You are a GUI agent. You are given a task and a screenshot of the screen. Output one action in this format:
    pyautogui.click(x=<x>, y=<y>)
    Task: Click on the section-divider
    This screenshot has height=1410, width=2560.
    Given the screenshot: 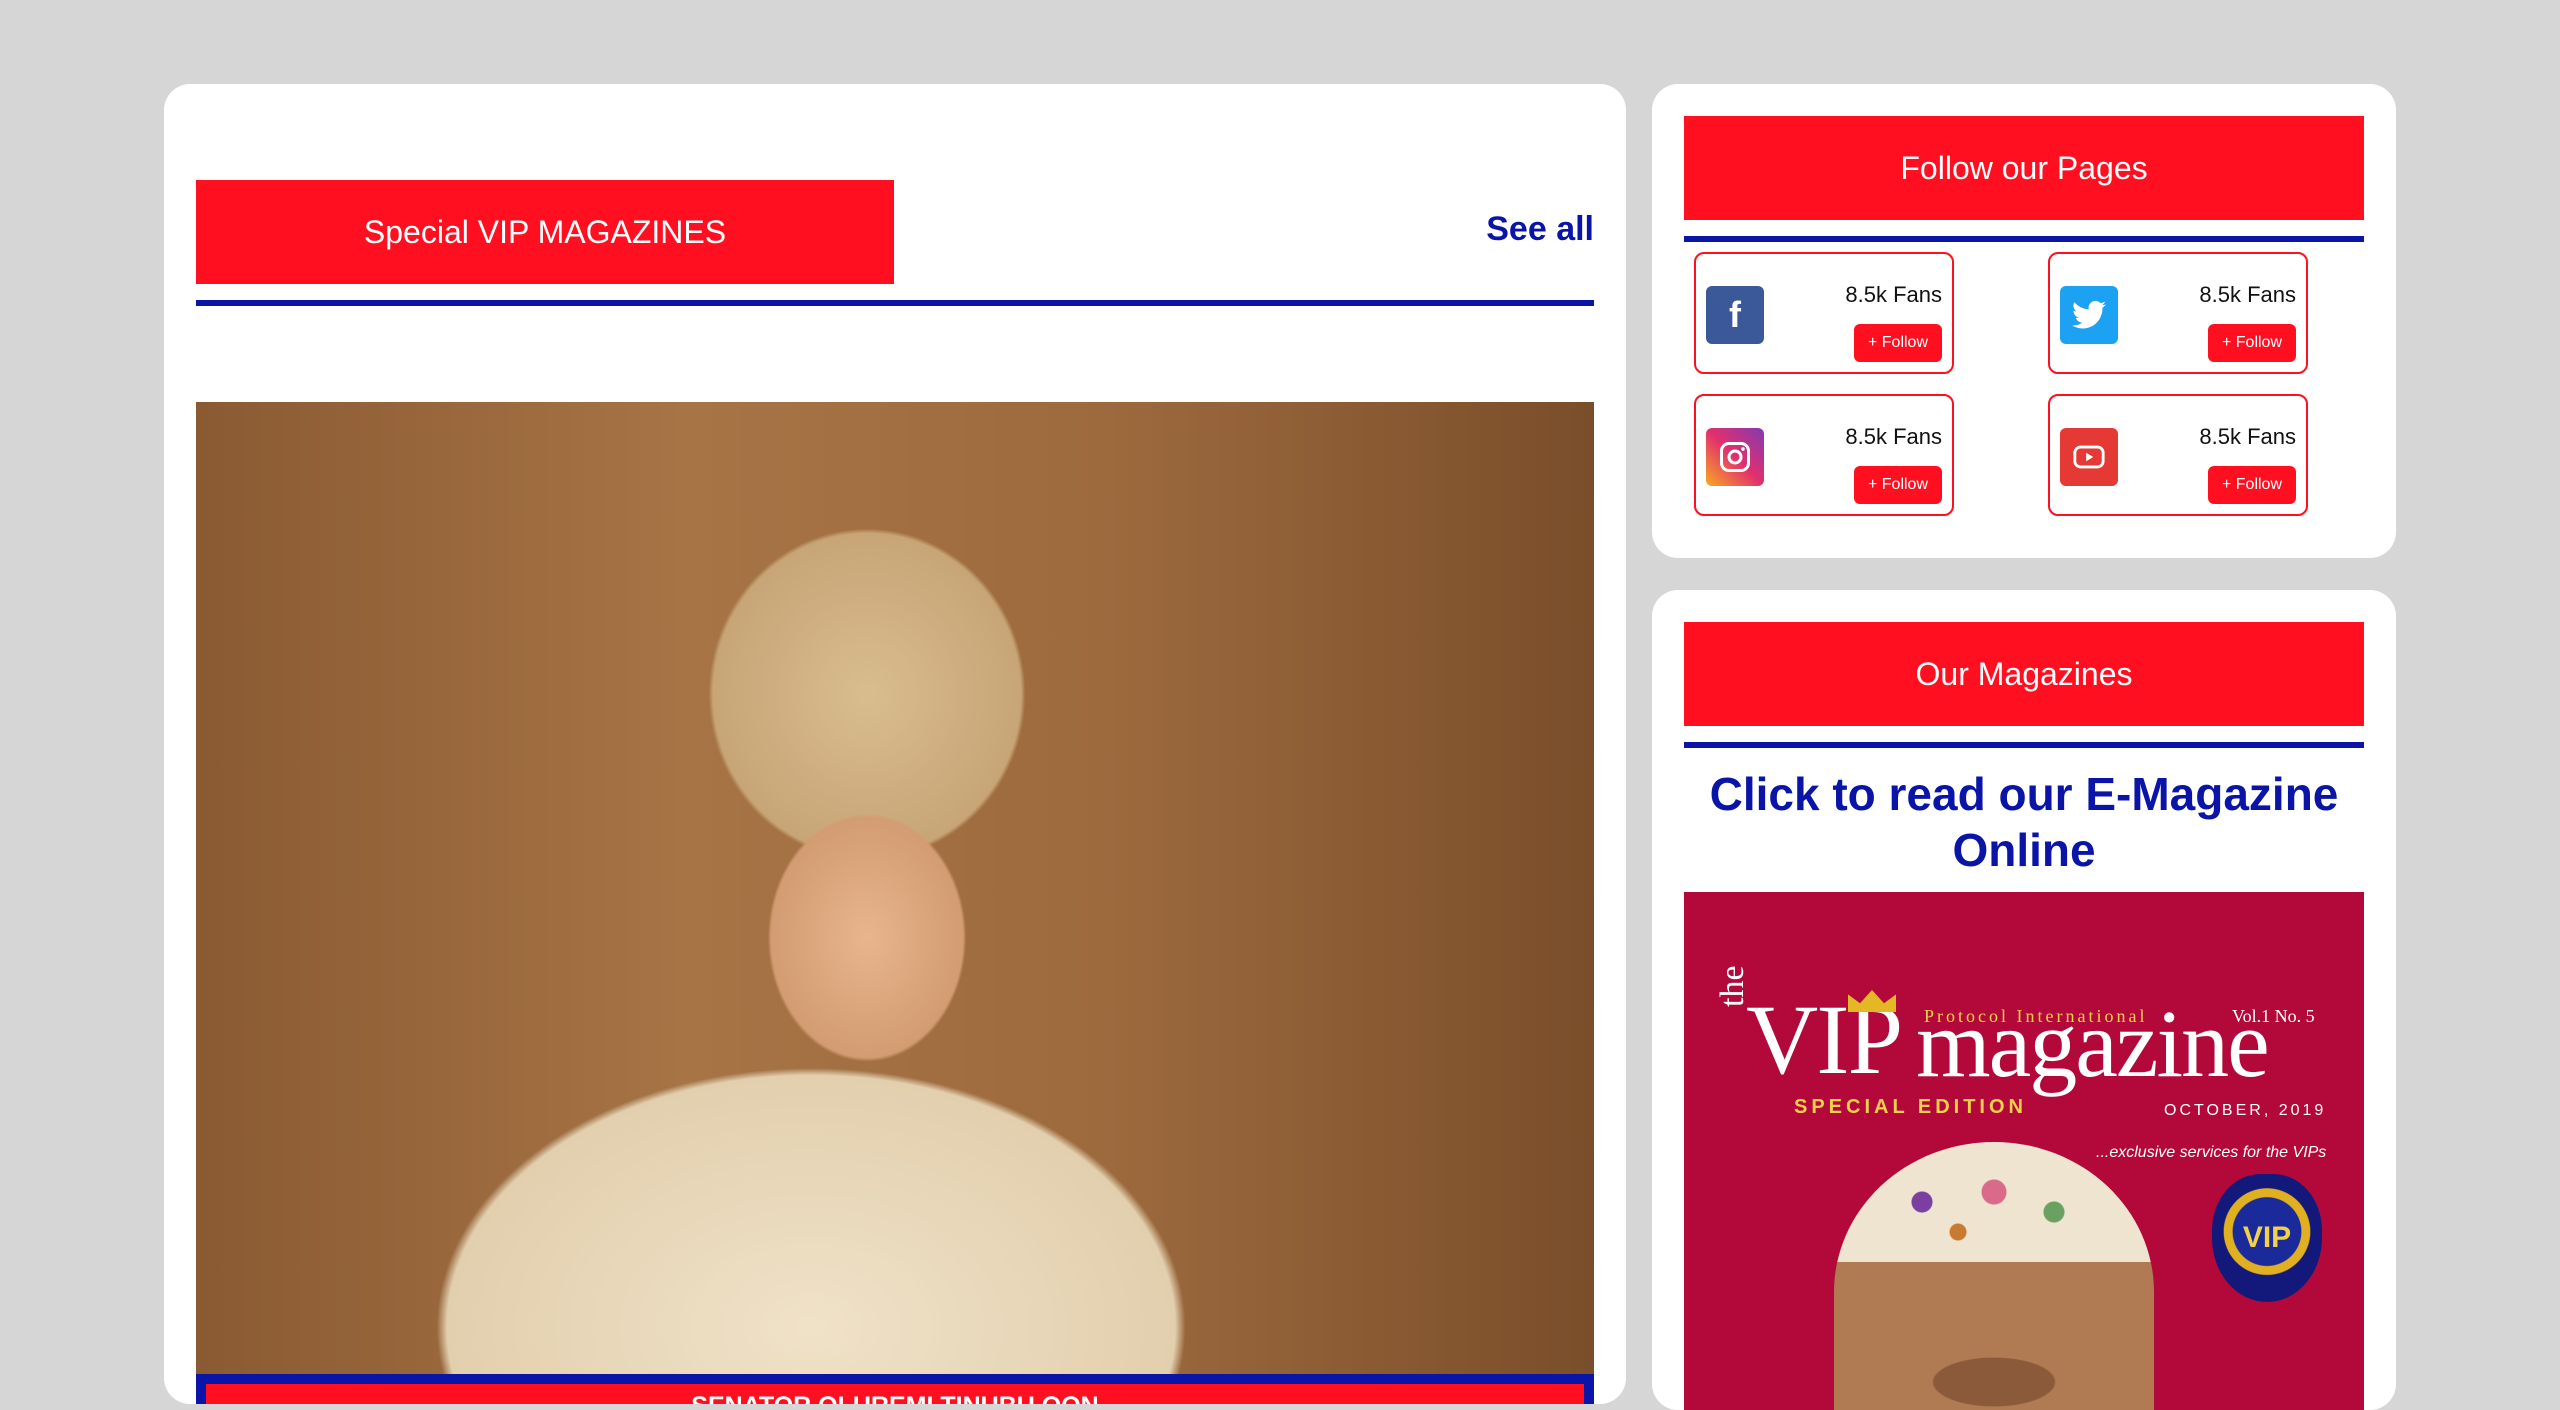 What is the action you would take?
    pyautogui.click(x=895, y=303)
    